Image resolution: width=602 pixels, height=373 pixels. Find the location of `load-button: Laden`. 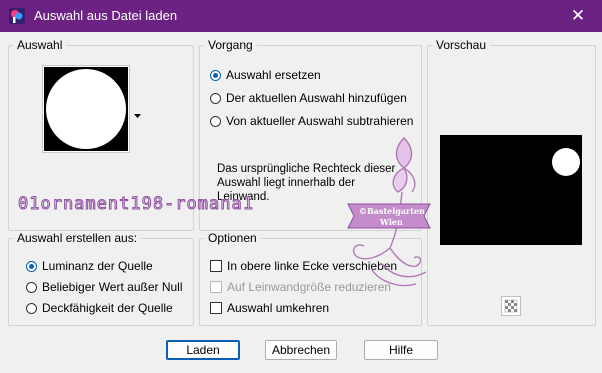

load-button: Laden is located at coordinates (203, 350).